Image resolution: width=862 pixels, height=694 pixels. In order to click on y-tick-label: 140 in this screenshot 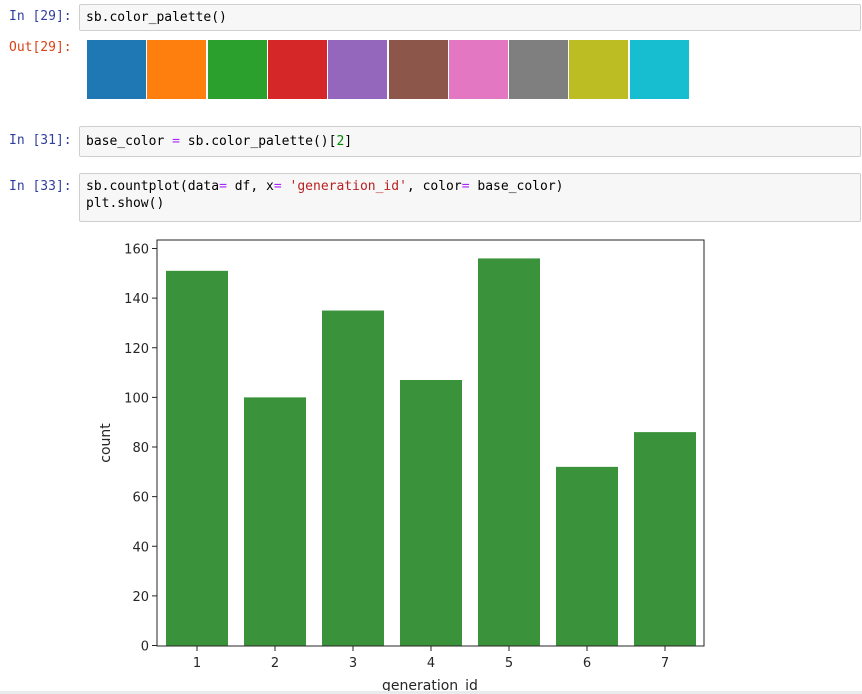, I will do `click(136, 299)`.